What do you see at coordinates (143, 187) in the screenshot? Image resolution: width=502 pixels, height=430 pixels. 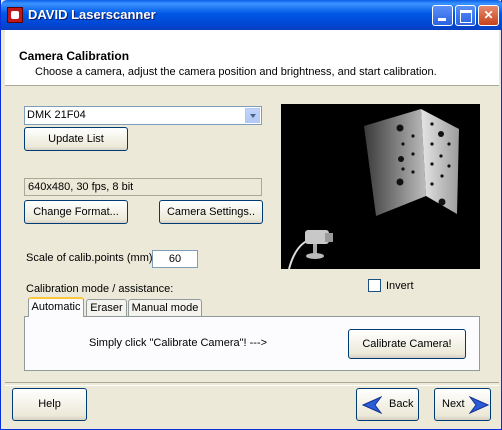 I see `format-info-field: 640x480, 30 fps, 8 bit` at bounding box center [143, 187].